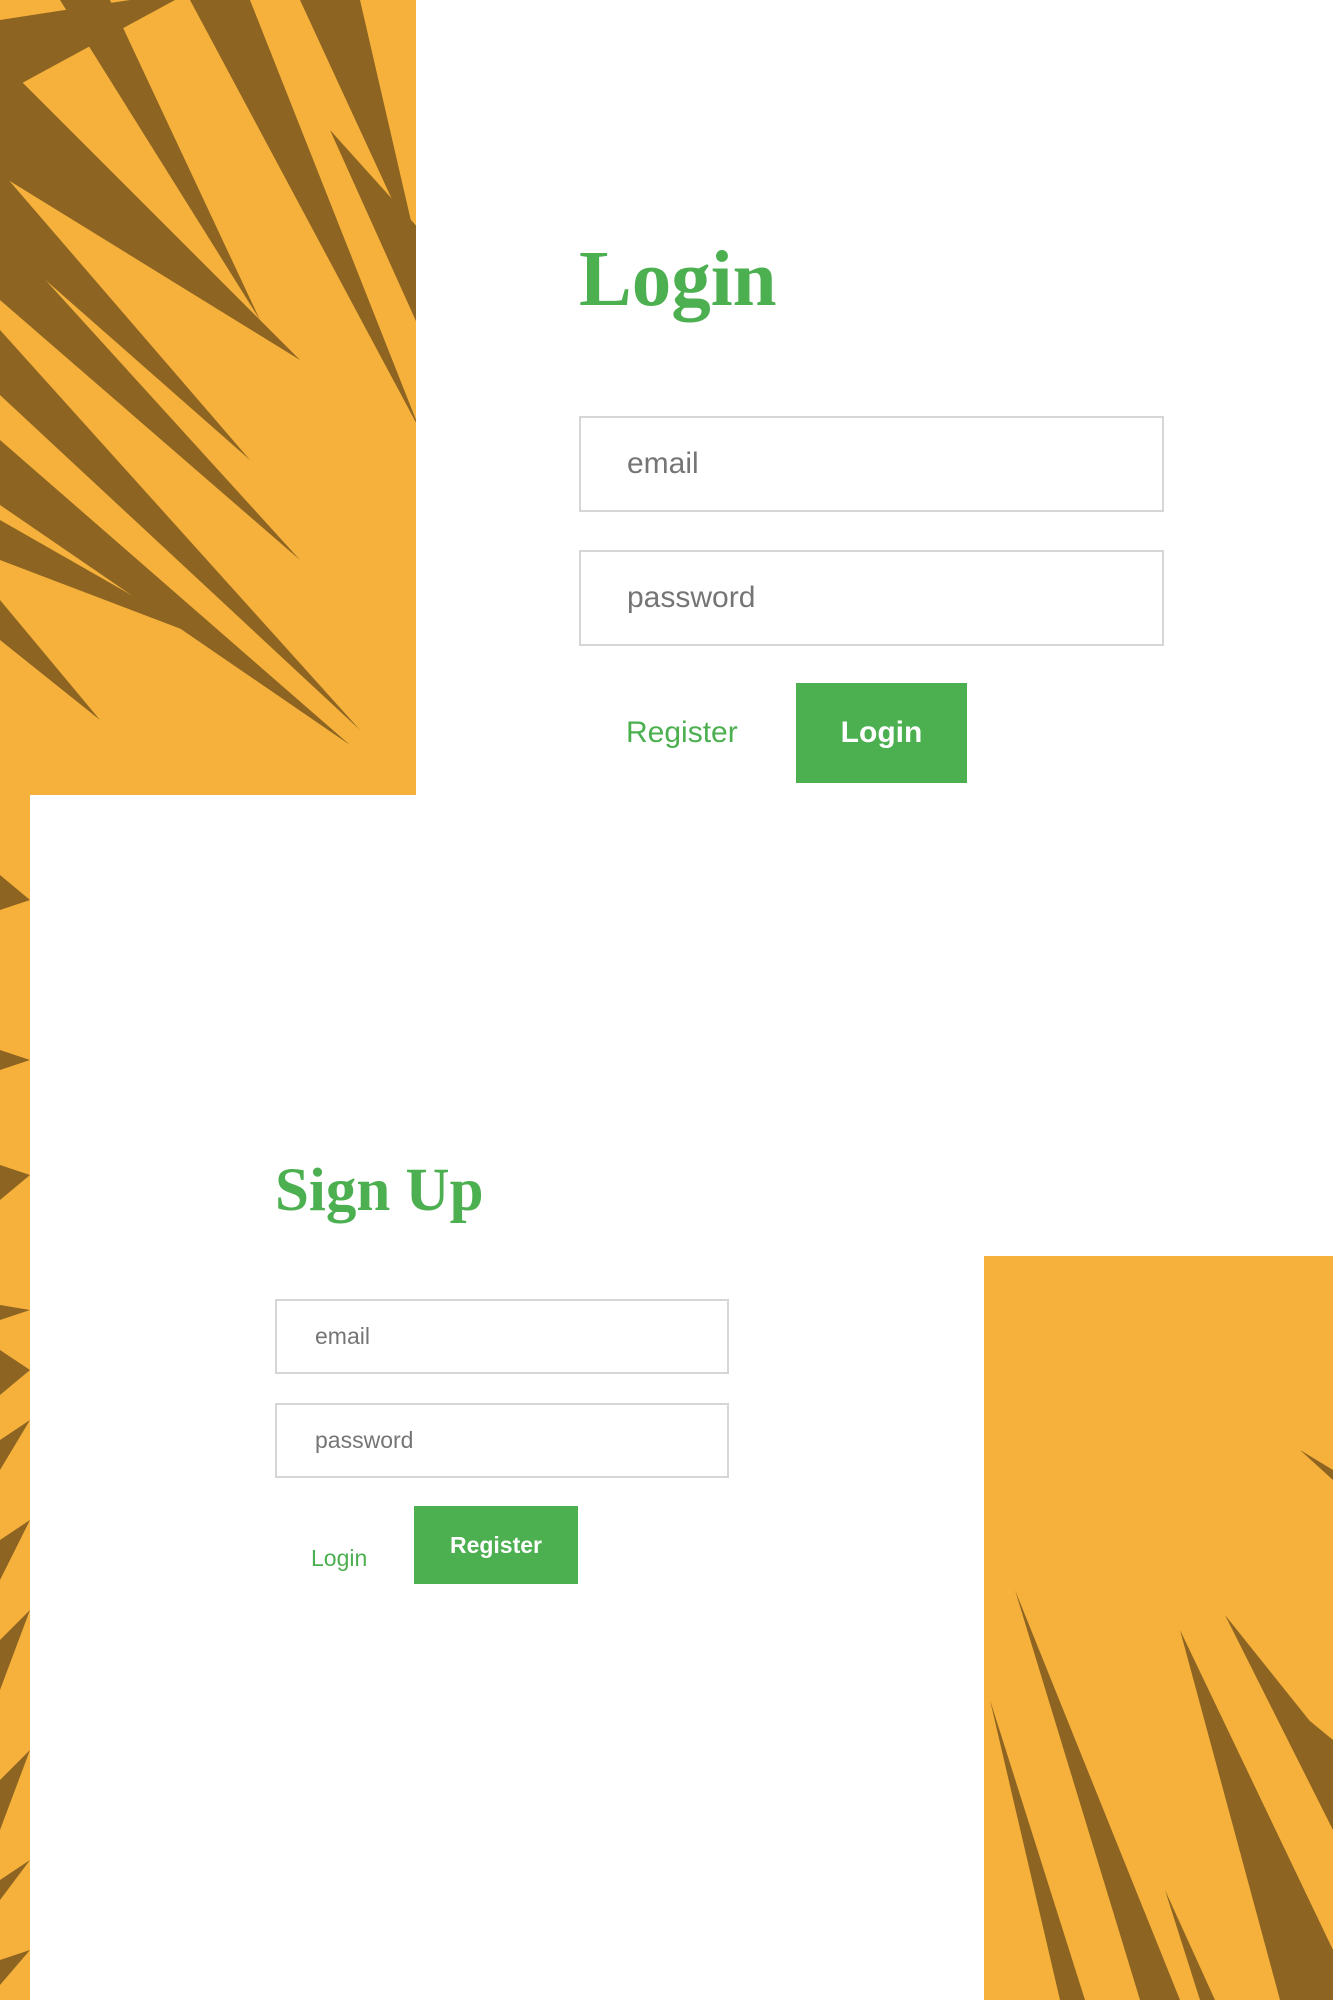 The height and width of the screenshot is (2000, 1333). I want to click on signup-password-input, so click(502, 1440).